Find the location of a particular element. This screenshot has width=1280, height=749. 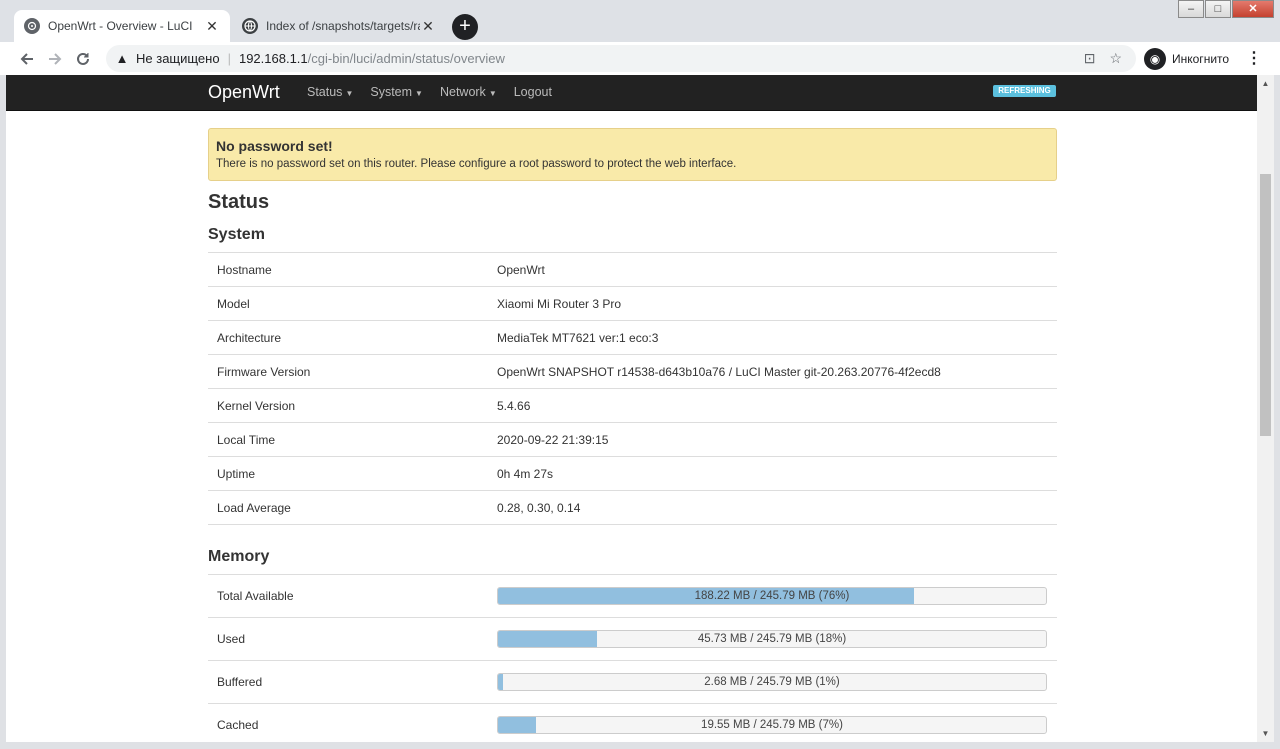

memory-row: Cached 19.55 MB / 245.79 MB (7%) is located at coordinates (632, 723).